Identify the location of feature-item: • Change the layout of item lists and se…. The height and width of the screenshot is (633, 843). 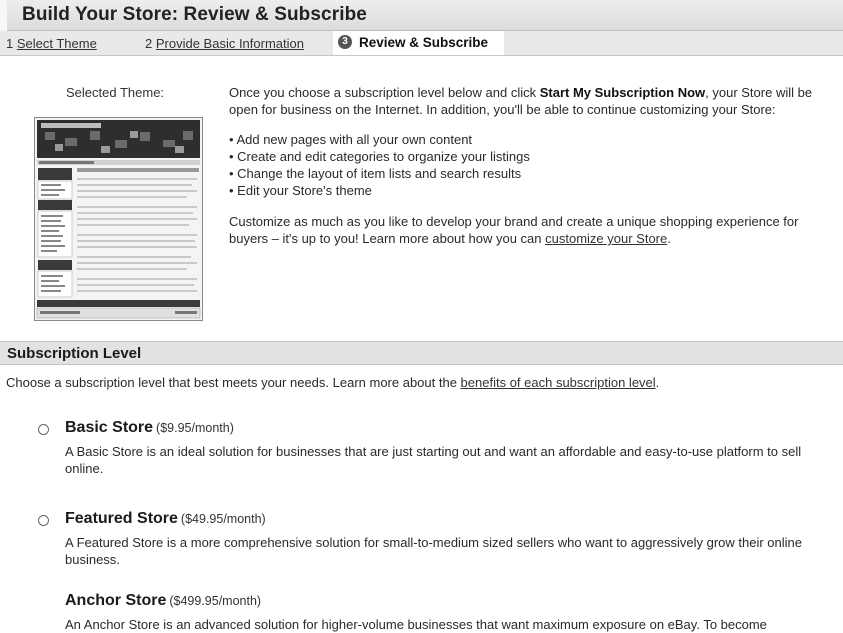
(375, 173).